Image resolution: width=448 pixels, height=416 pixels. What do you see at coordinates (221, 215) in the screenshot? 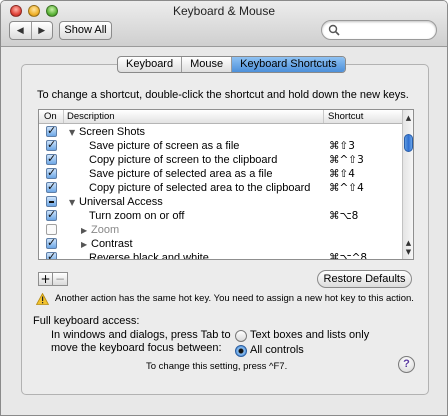
I see `table-row: Turn zoom on or off ⌘⌥8` at bounding box center [221, 215].